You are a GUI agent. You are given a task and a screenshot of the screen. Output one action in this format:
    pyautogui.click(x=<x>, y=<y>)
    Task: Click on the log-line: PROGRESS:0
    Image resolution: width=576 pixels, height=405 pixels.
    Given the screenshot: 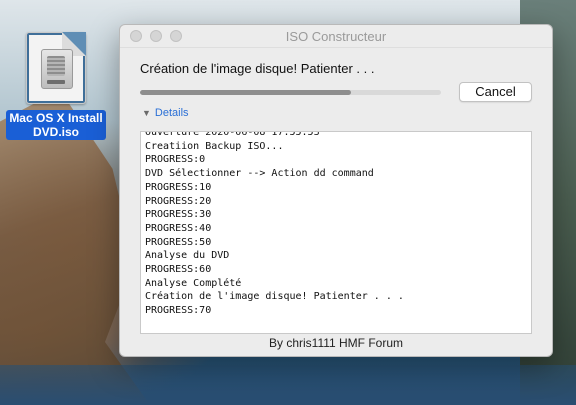 What is the action you would take?
    pyautogui.click(x=175, y=160)
    